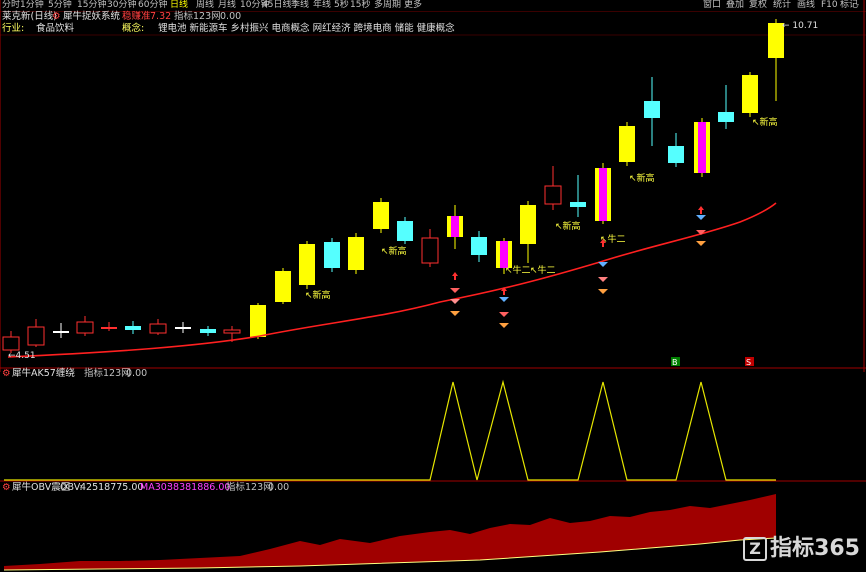 Image resolution: width=866 pixels, height=572 pixels. I want to click on watermark-logo: Z 指标365, so click(801, 546).